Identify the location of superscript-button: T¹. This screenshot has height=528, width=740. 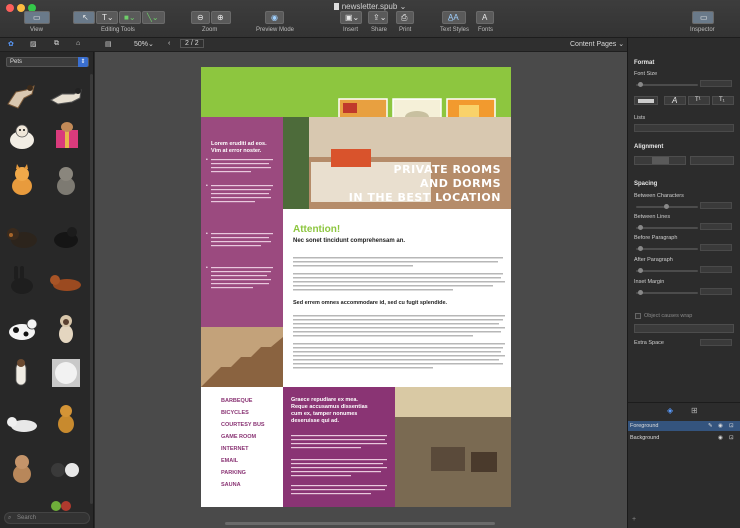
(699, 100).